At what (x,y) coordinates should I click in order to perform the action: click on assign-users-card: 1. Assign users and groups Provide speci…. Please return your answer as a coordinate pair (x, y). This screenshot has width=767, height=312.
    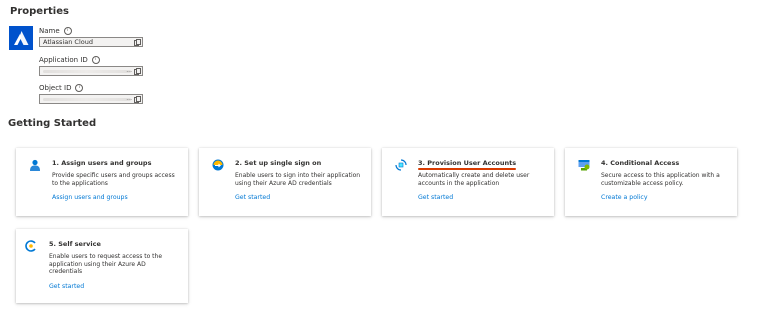
    Looking at the image, I should click on (102, 182).